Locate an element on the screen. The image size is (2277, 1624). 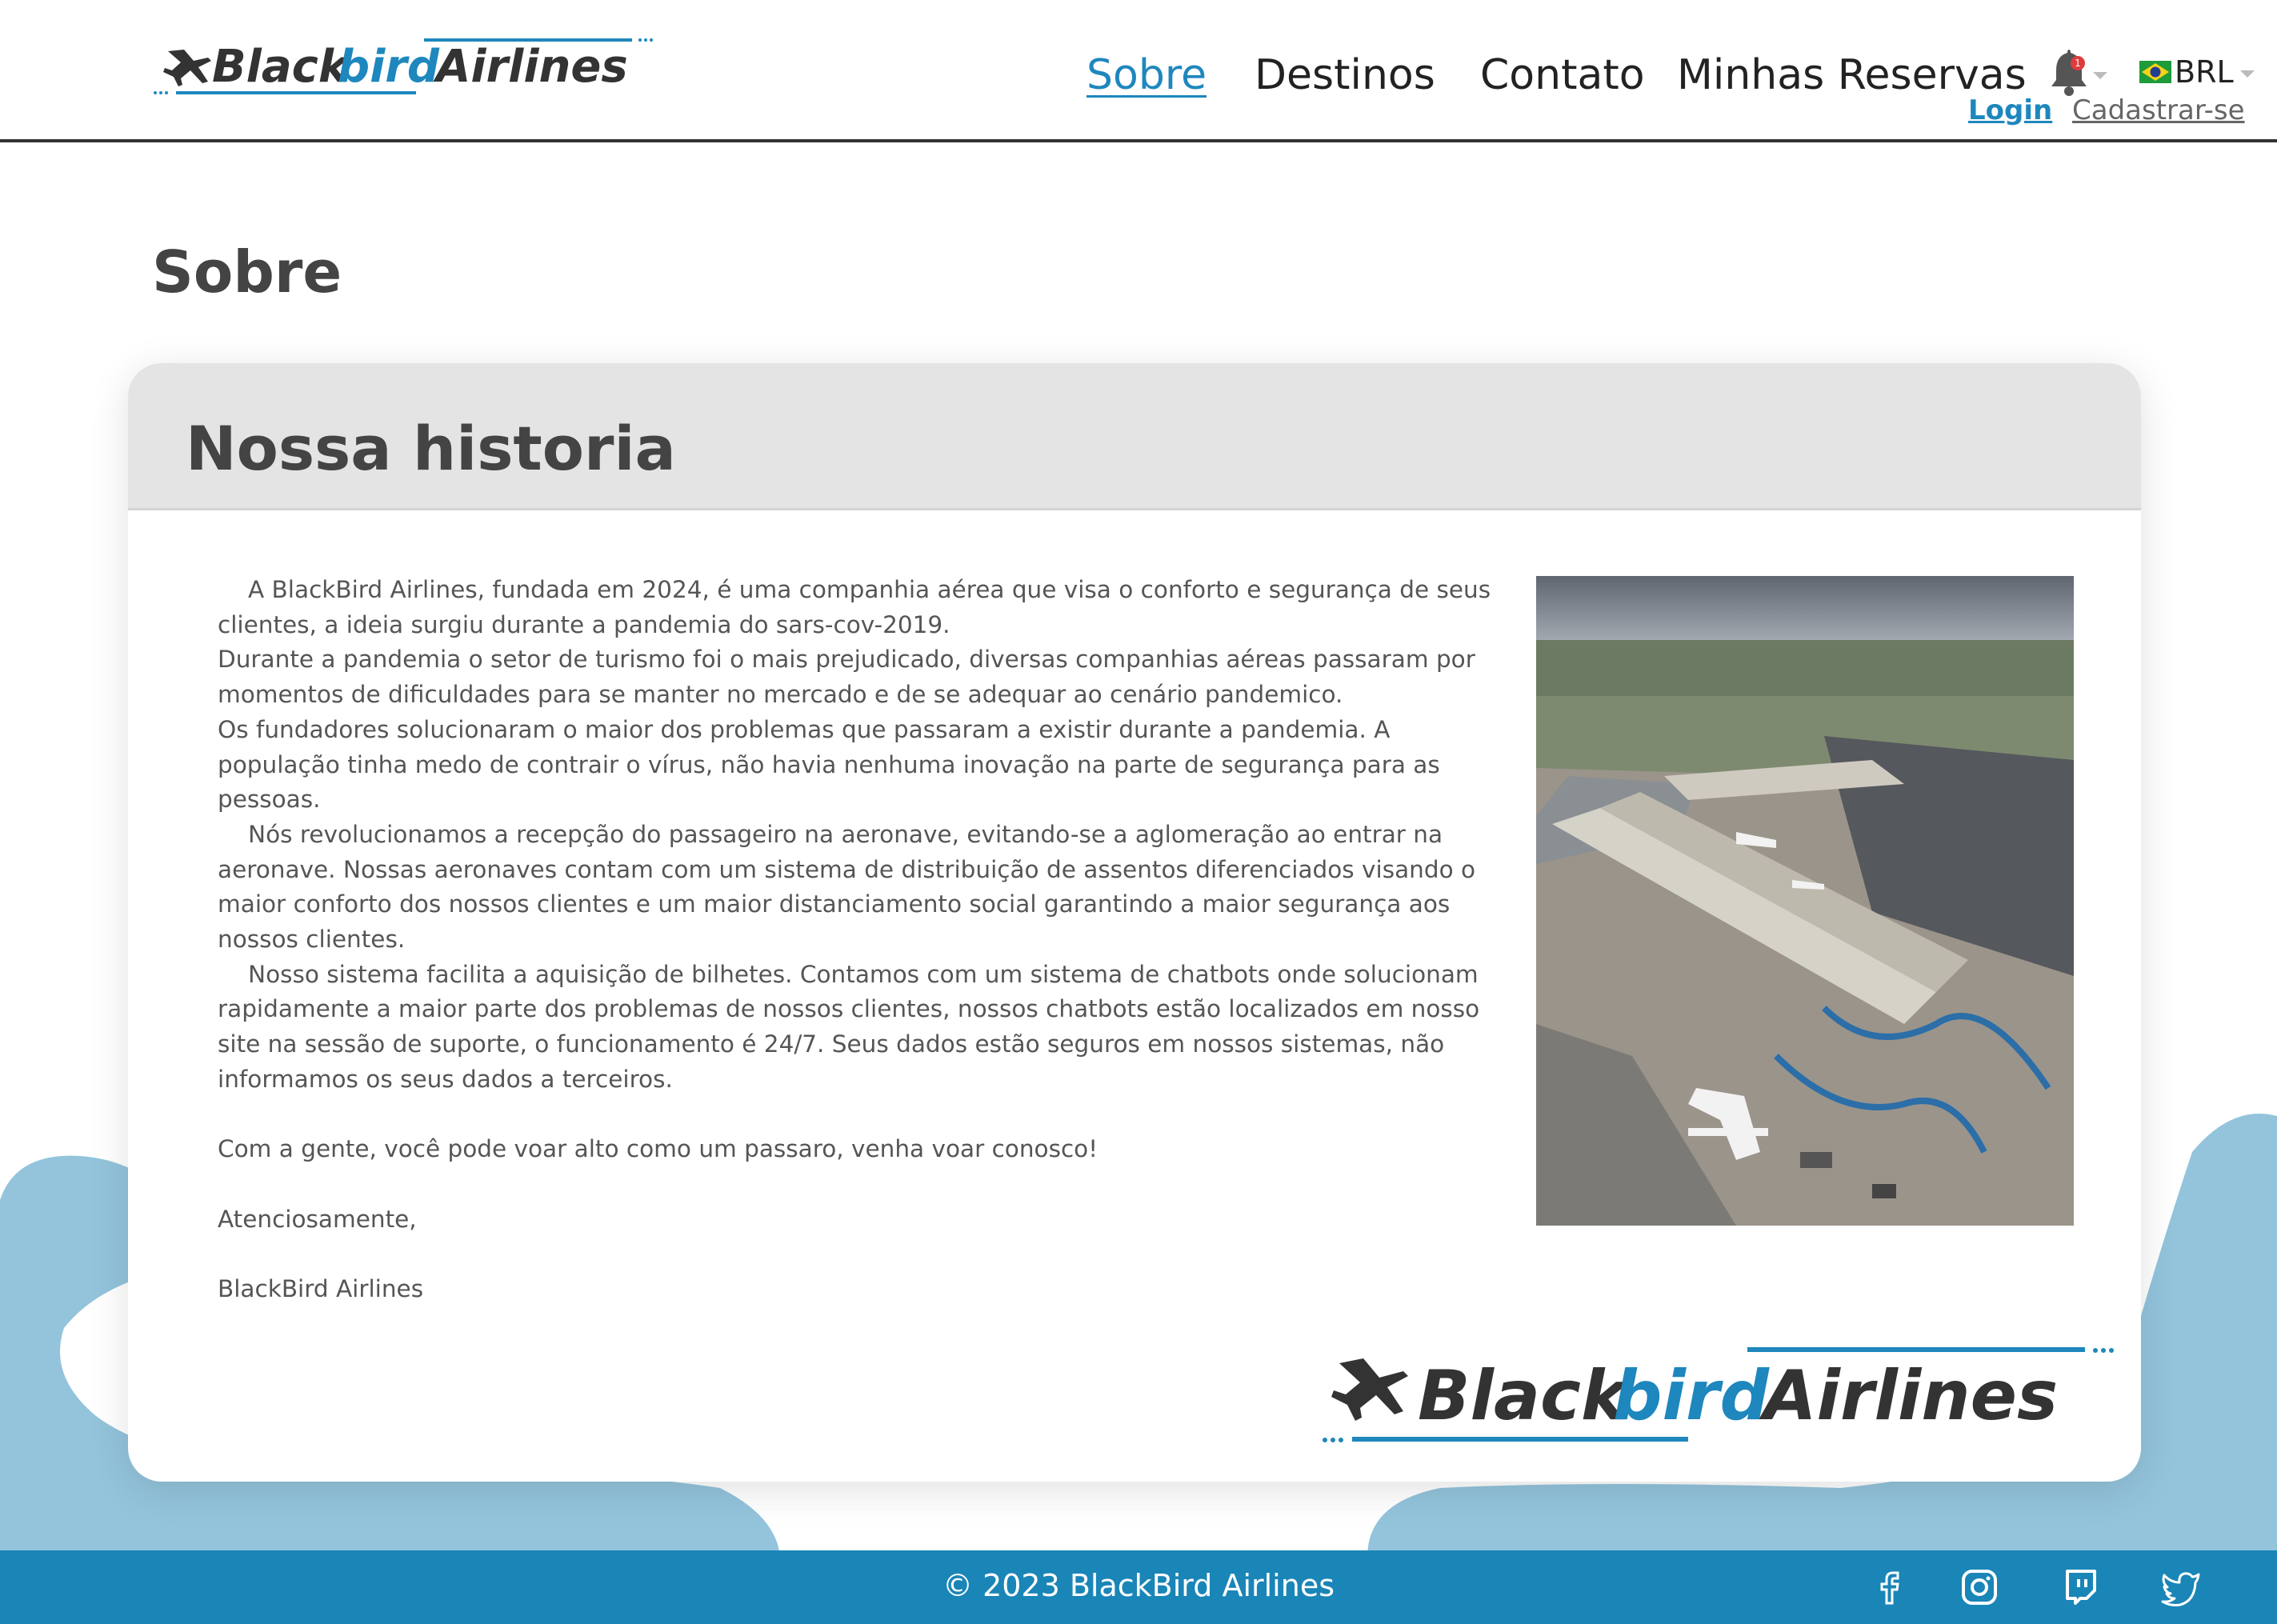
airport-photo is located at coordinates (1805, 901).